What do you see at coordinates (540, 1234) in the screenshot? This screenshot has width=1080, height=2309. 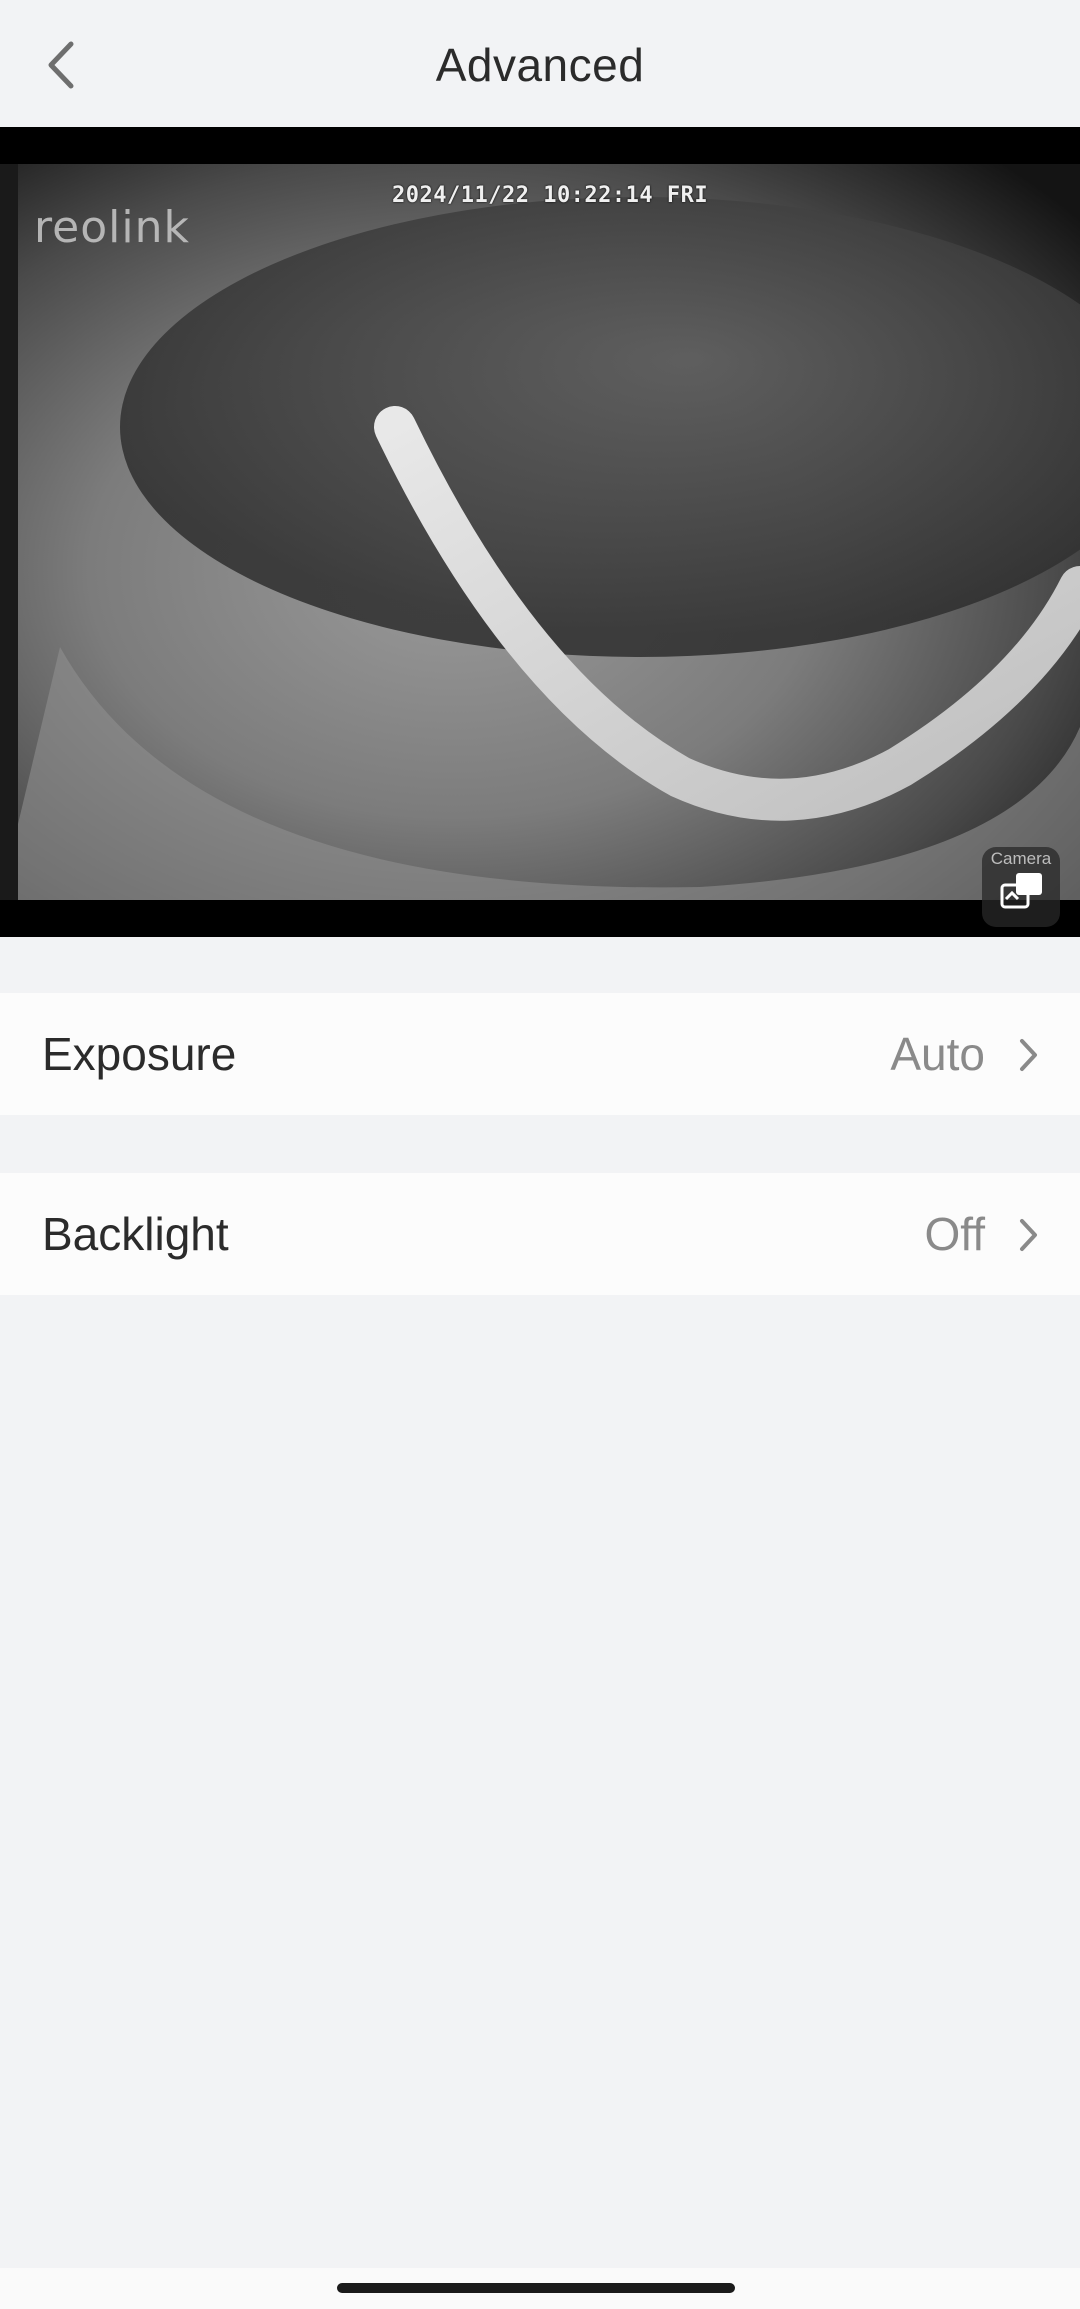 I see `setting-row-backlight: Backlight Off` at bounding box center [540, 1234].